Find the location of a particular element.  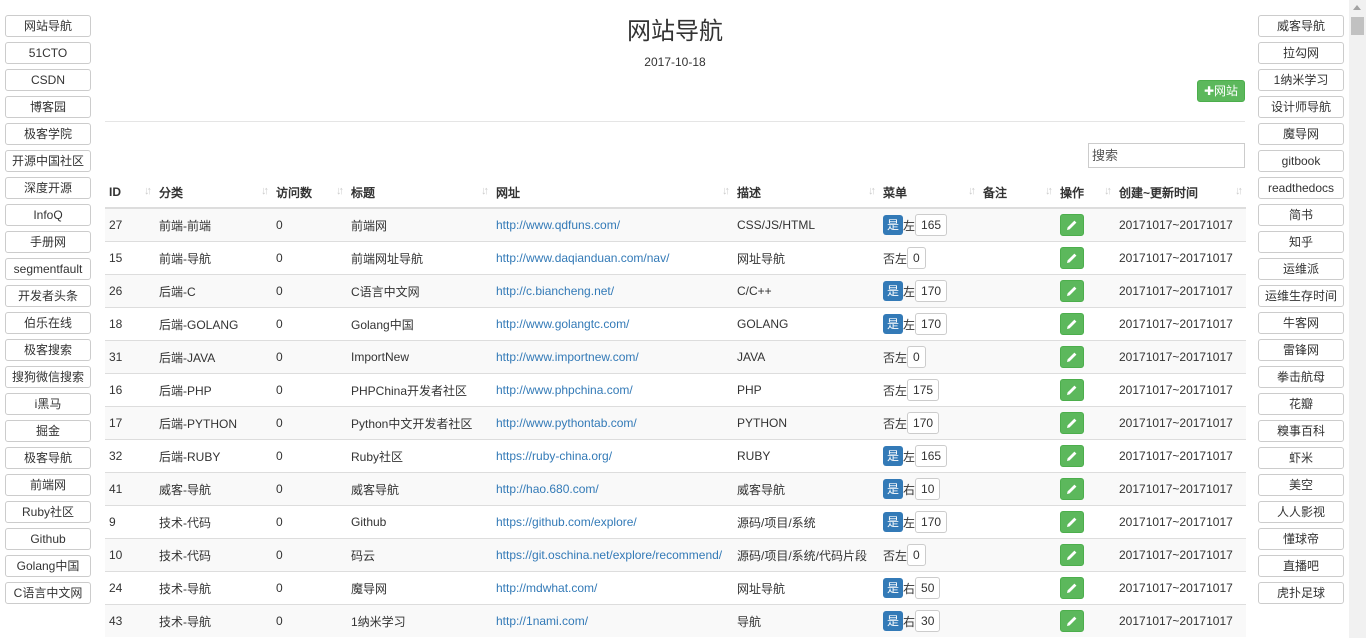

right-nav-item: 花瓣 is located at coordinates (1301, 404).